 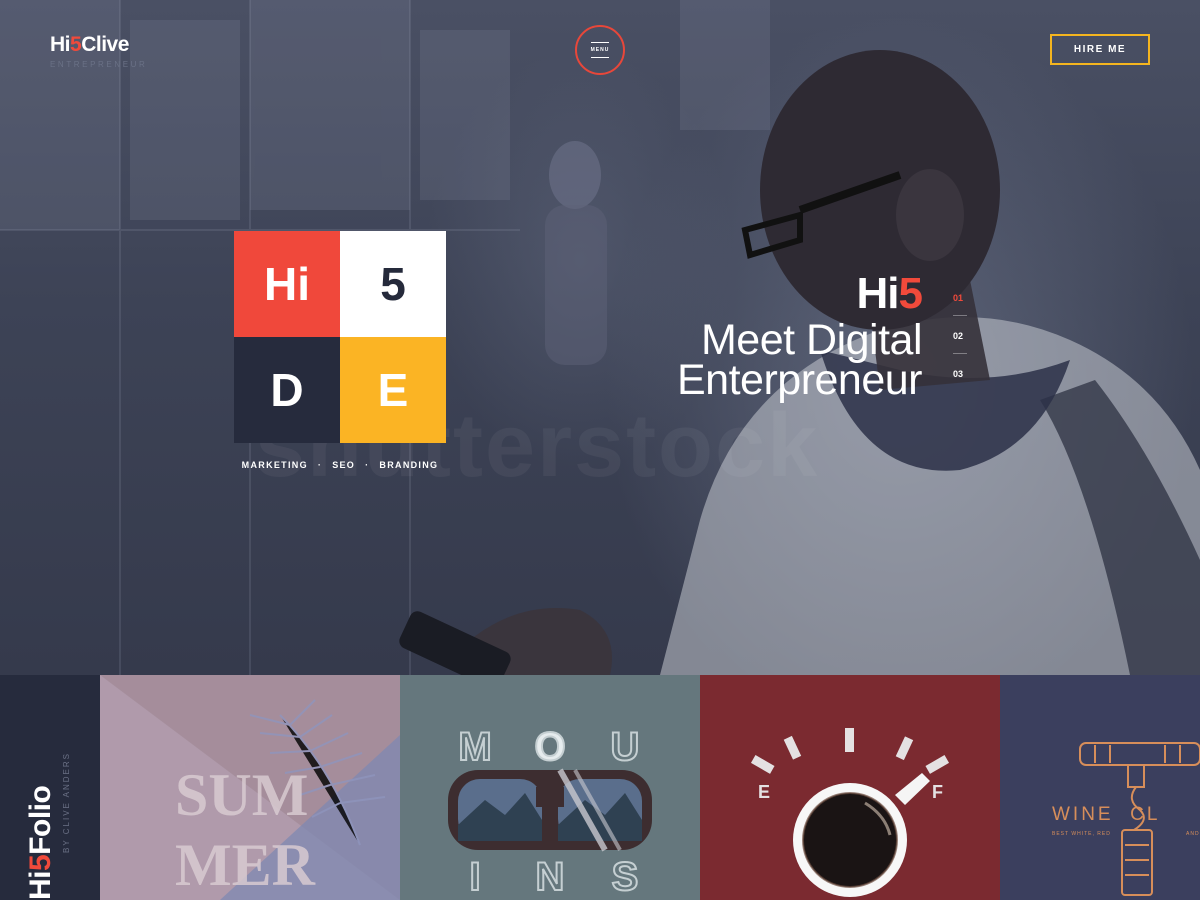 What do you see at coordinates (963, 388) in the screenshot?
I see `slide-dot-03: 03` at bounding box center [963, 388].